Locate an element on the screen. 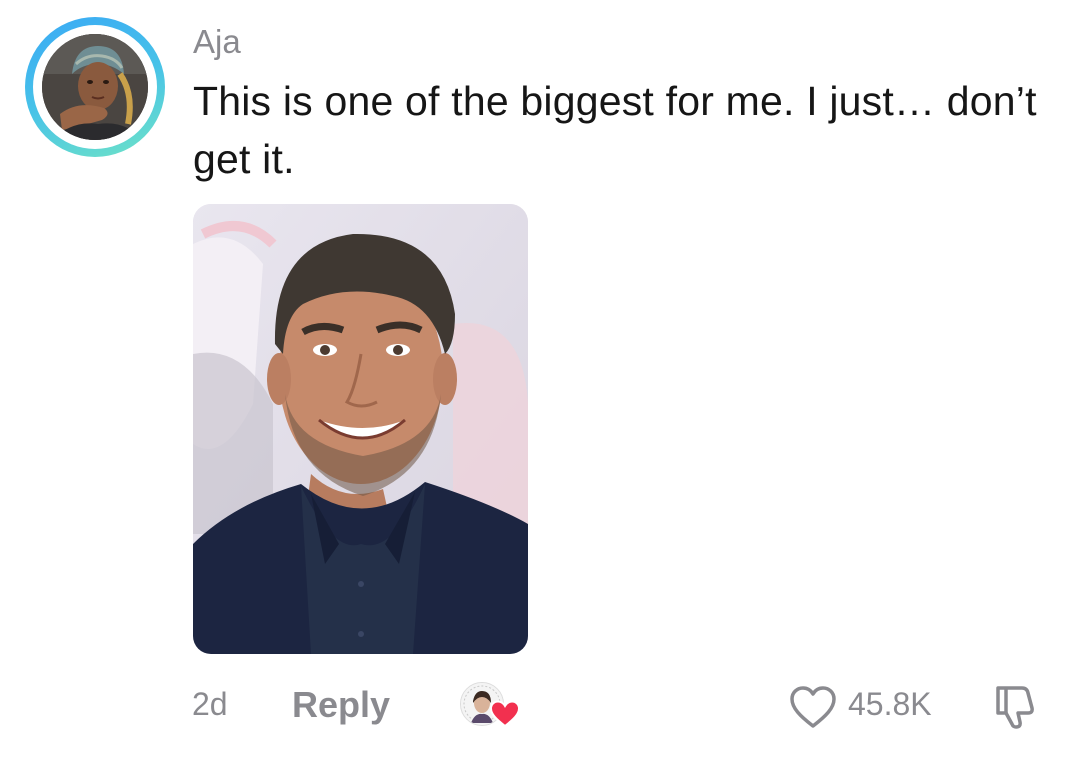 The image size is (1080, 764). thumbs-down-icon is located at coordinates (1015, 707).